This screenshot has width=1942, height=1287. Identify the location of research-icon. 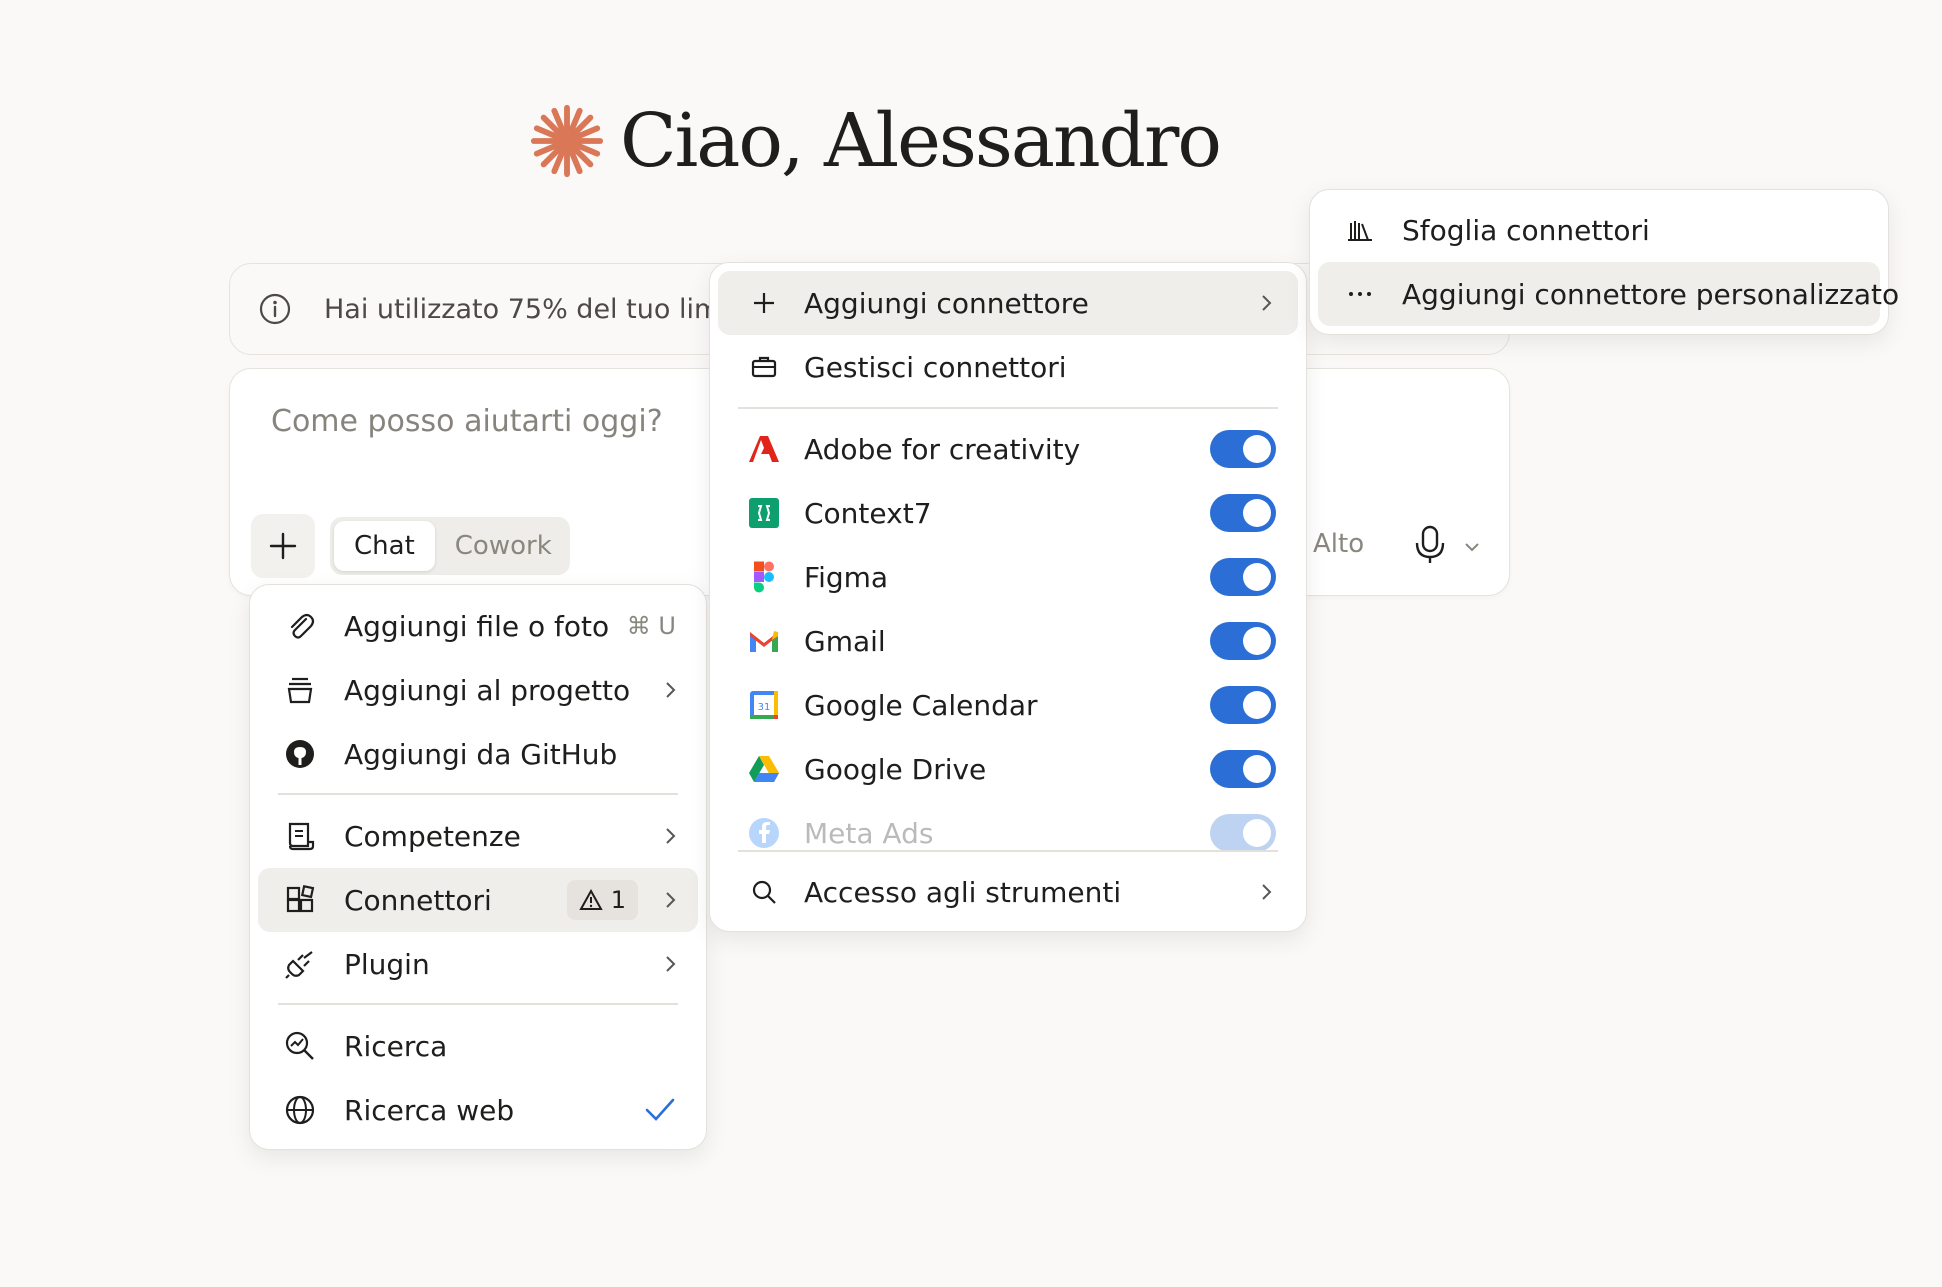
(300, 1046).